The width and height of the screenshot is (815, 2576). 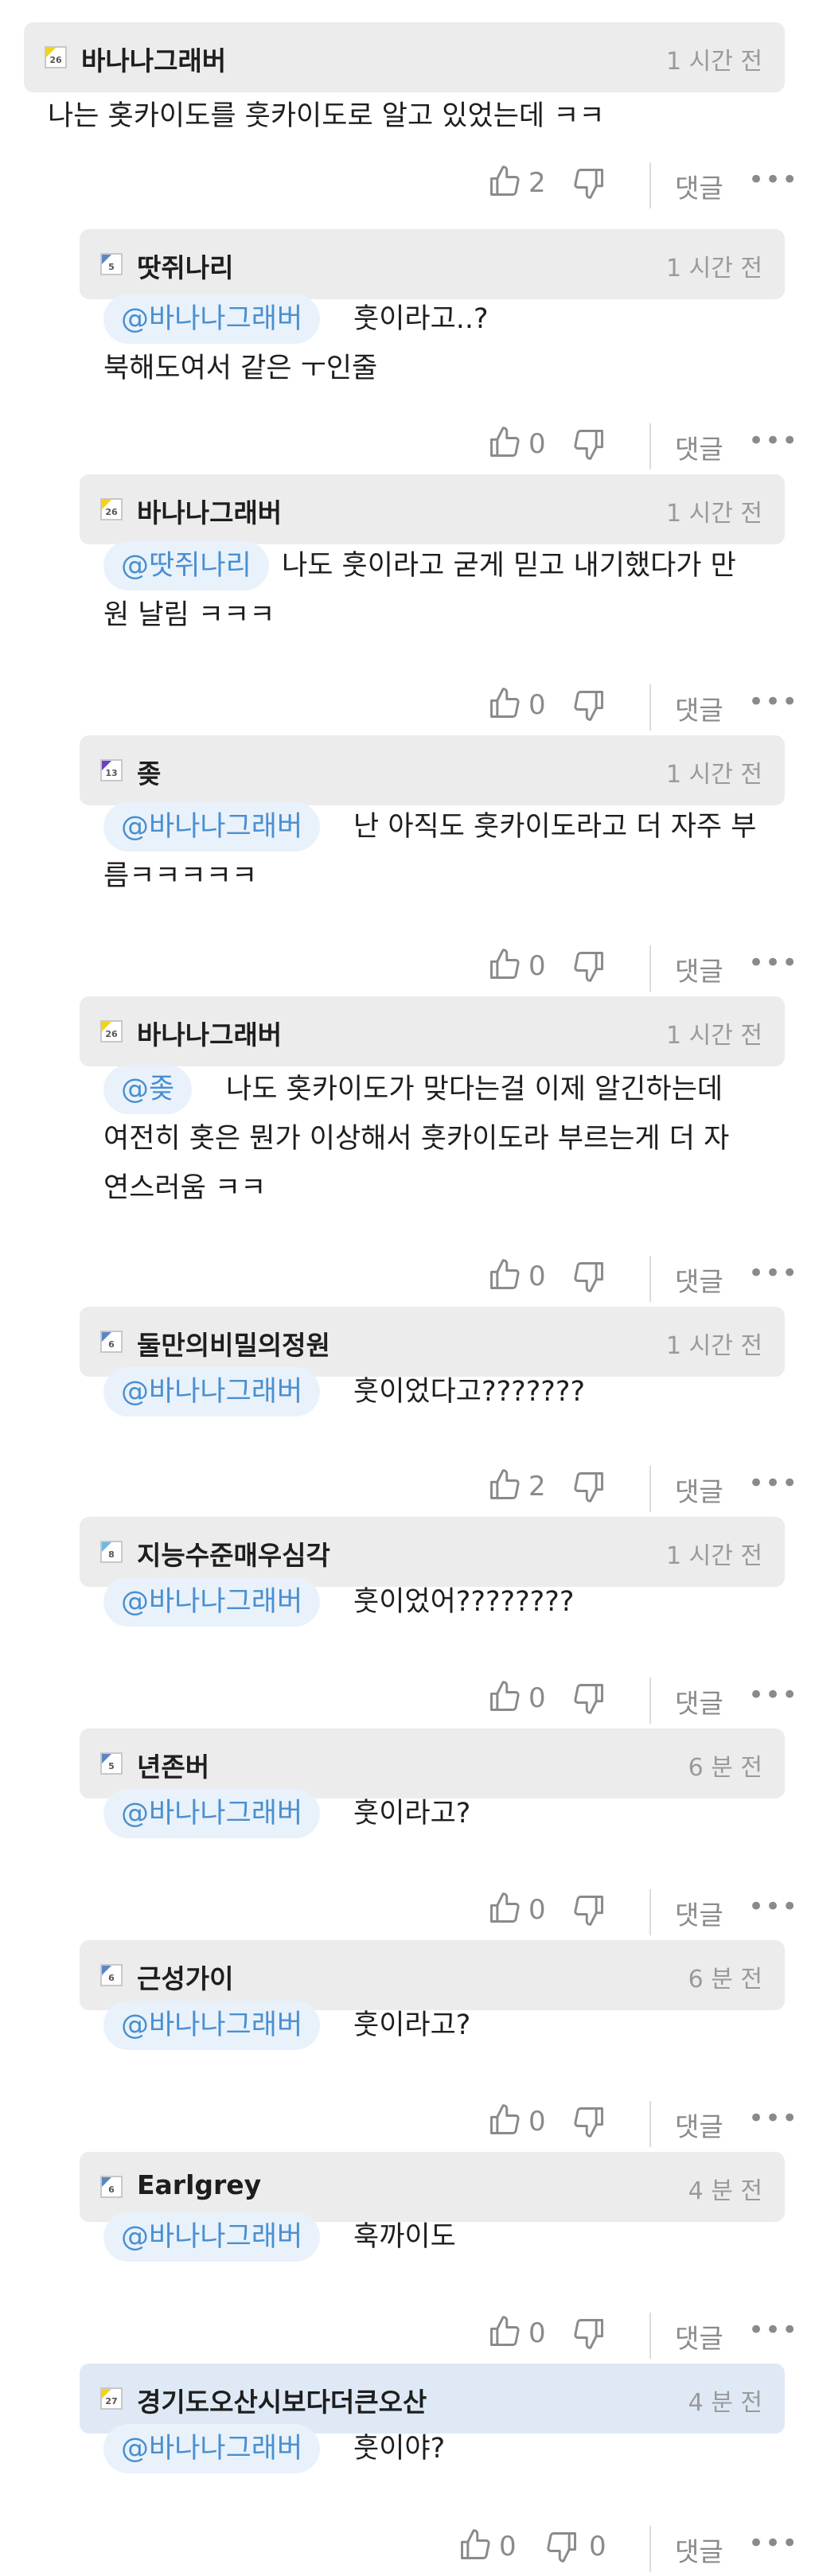 I want to click on comment-text-line: 훗이라고?, so click(x=412, y=2025).